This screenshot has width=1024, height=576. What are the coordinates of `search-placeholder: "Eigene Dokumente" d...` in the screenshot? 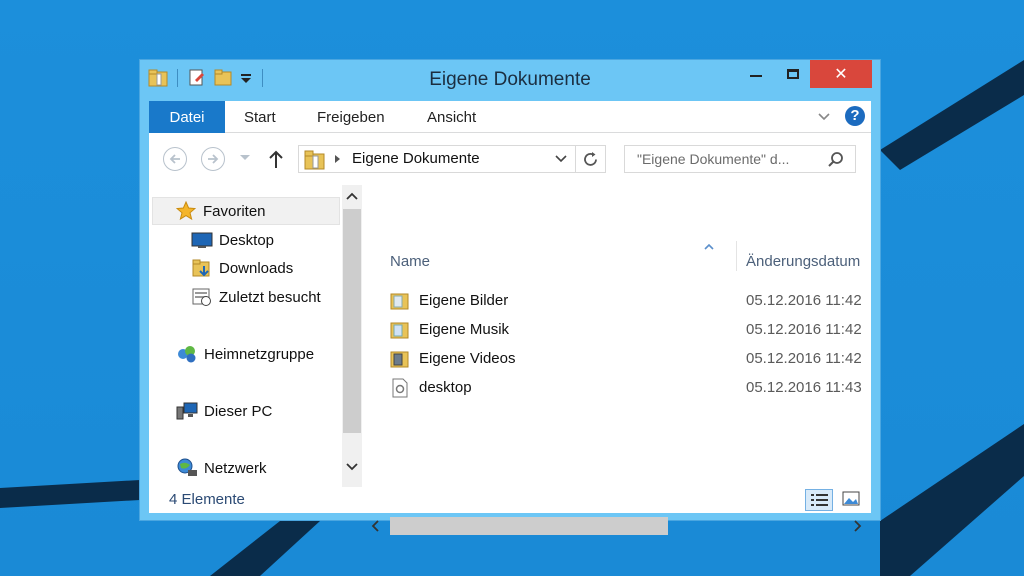 It's located at (713, 159).